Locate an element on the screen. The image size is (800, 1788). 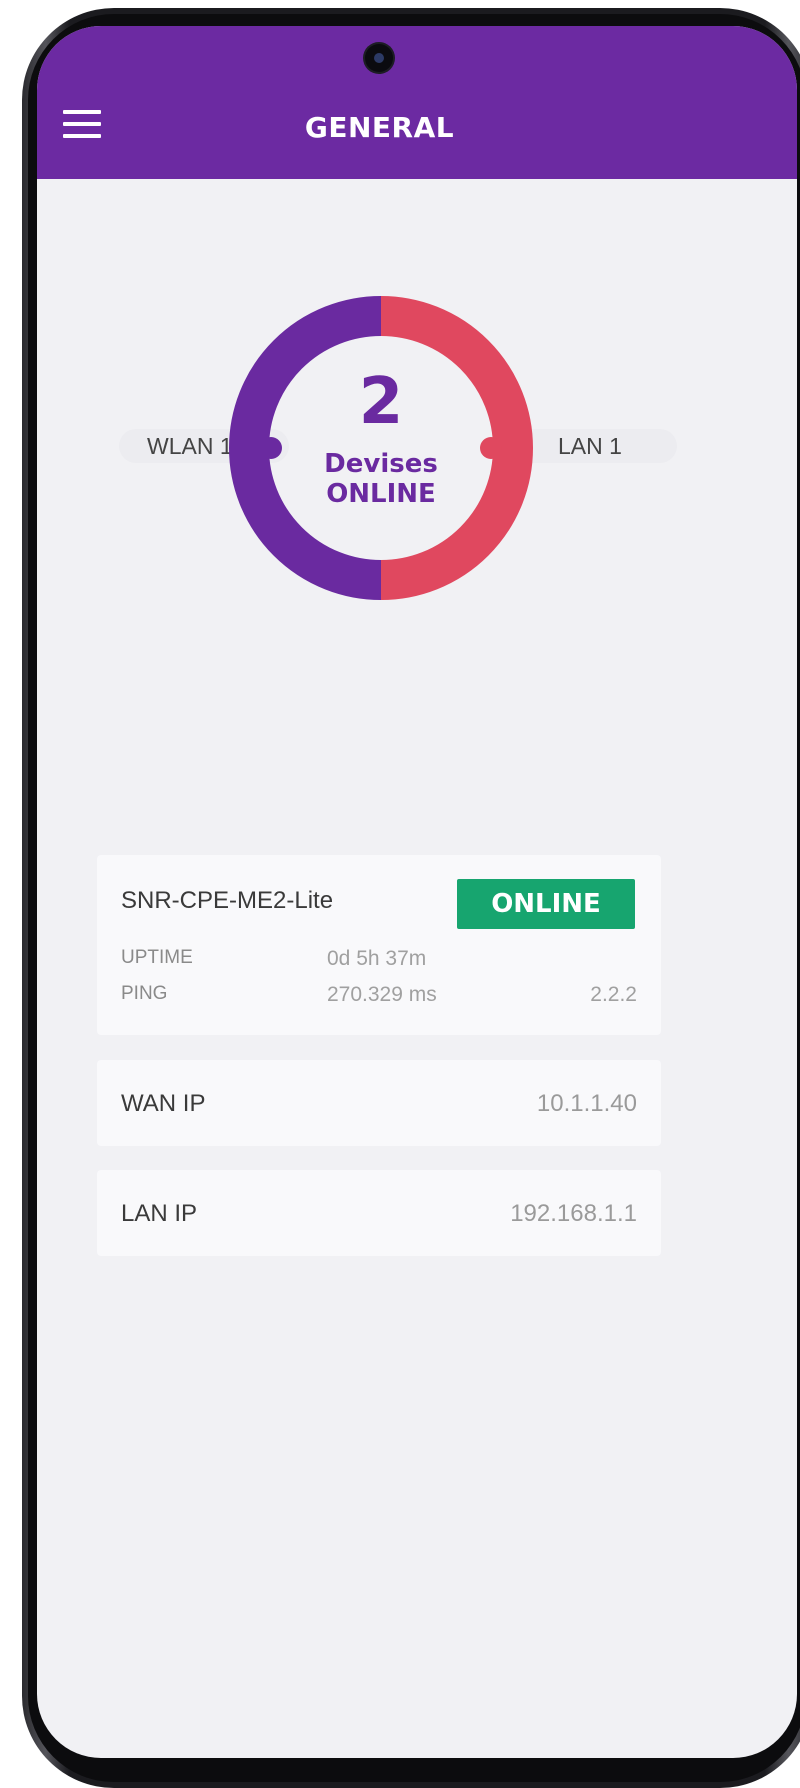
top-app-bar: GENERAL is located at coordinates (417, 102).